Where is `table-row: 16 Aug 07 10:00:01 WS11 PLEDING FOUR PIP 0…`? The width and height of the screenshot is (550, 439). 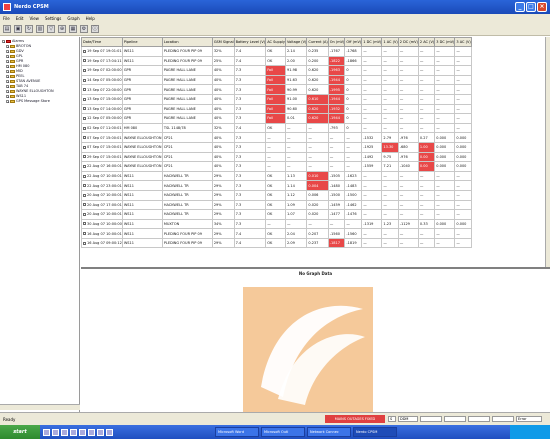 table-row: 16 Aug 07 10:00:01 WS11 PLEDING FOUR PIP 0… is located at coordinates (276, 233).